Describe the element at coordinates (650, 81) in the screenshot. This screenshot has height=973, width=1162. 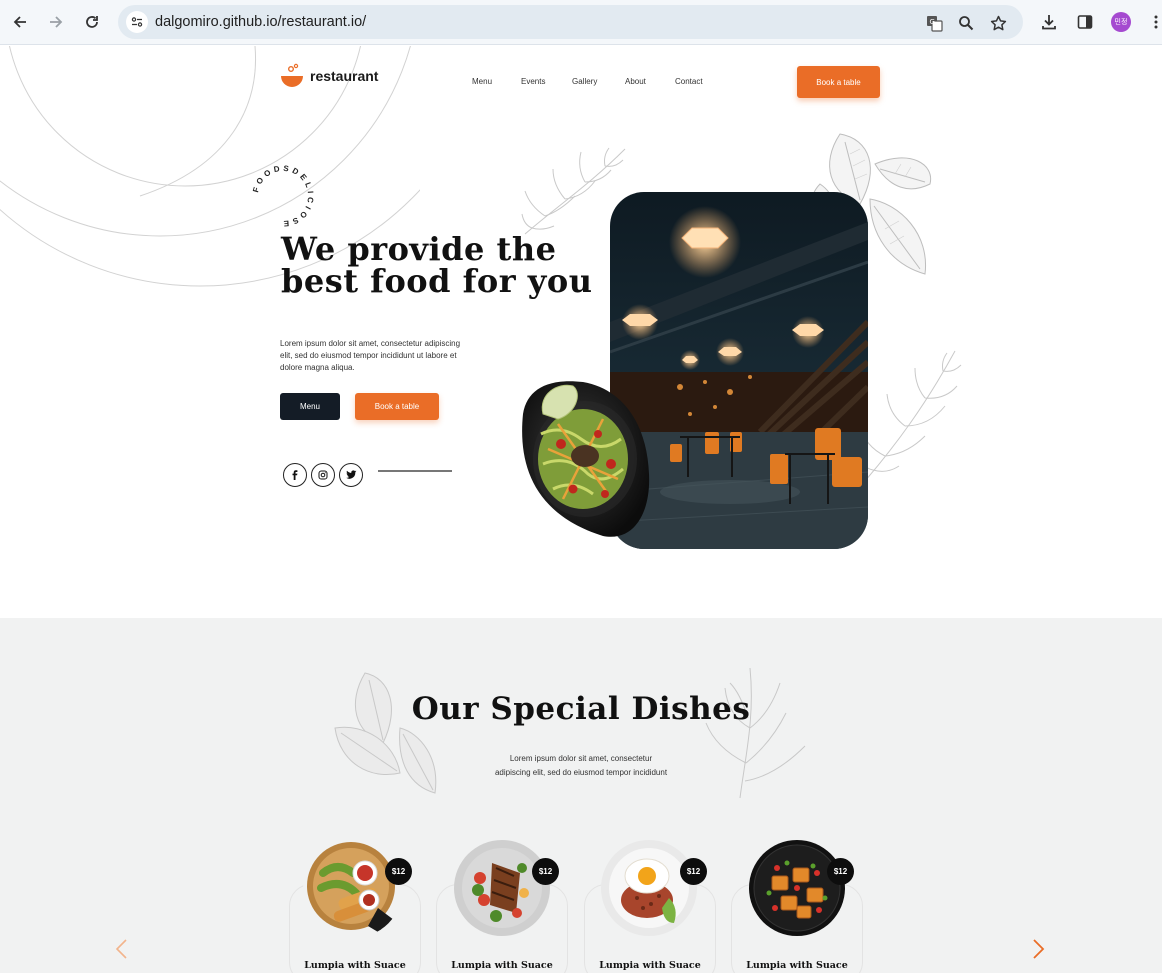
I see `nav-about: About` at that location.